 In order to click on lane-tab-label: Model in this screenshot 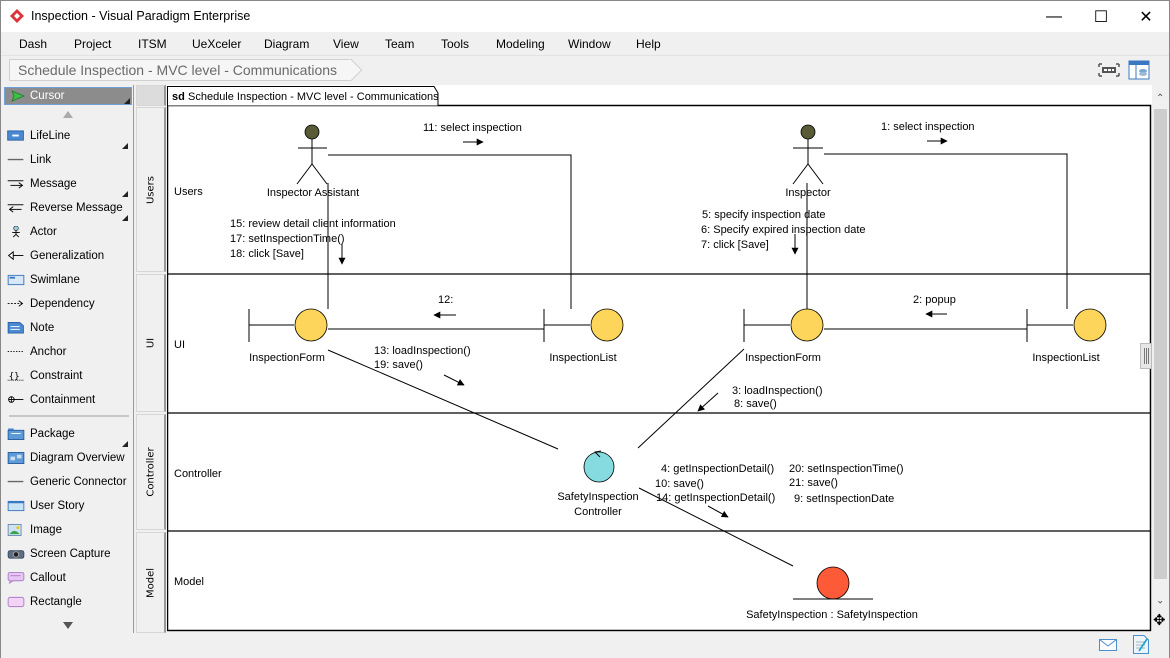, I will do `click(150, 582)`.